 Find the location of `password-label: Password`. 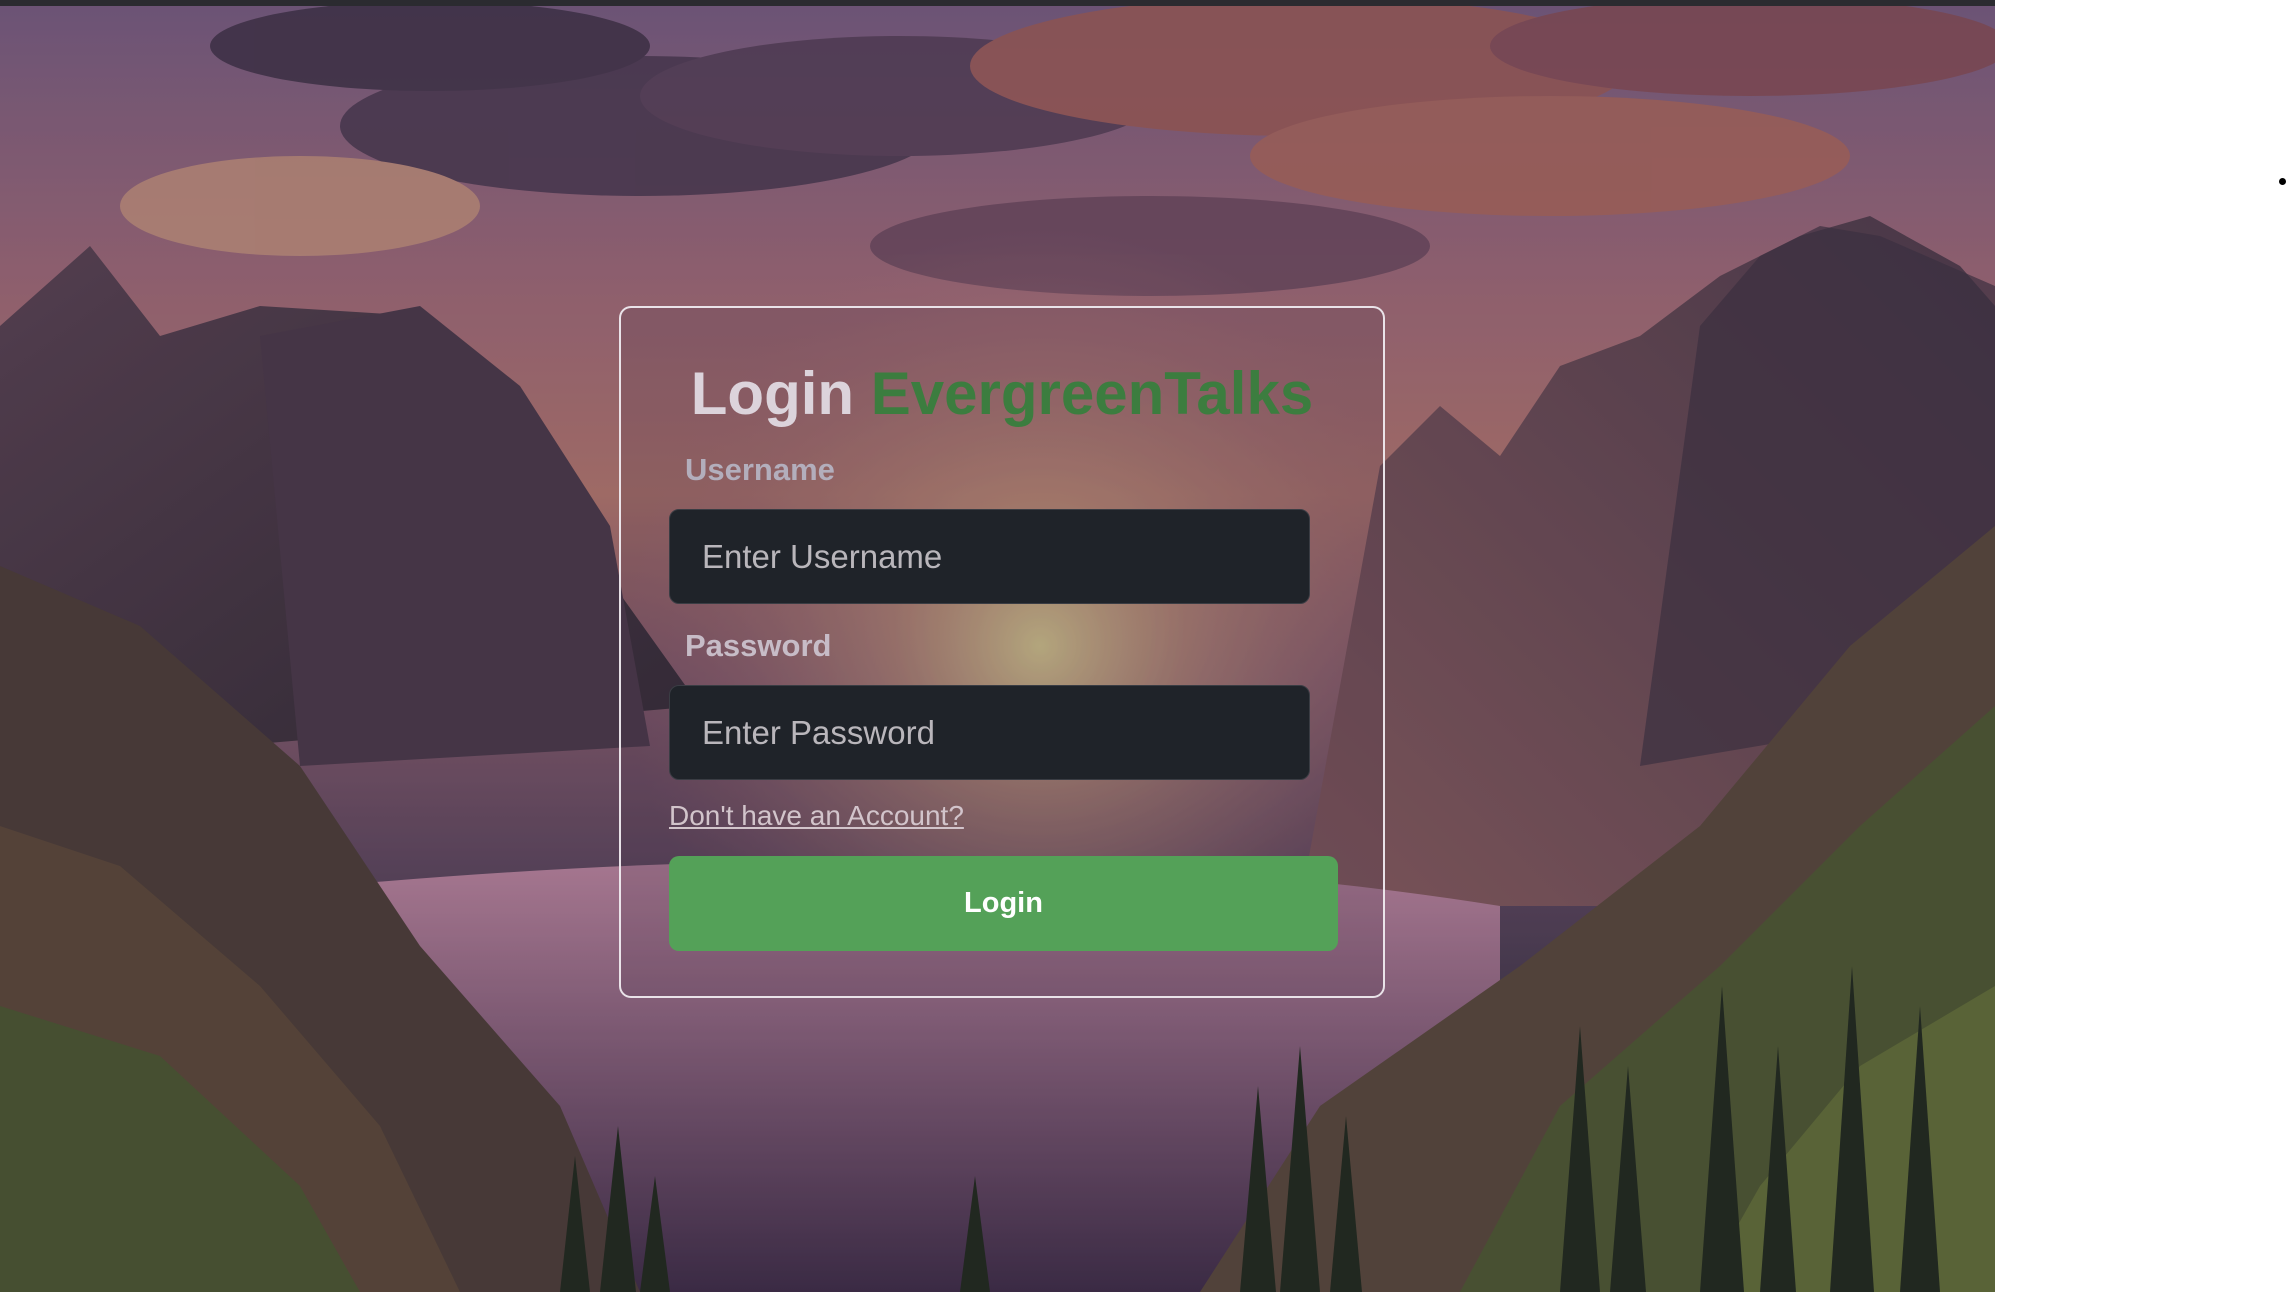

password-label: Password is located at coordinates (758, 645).